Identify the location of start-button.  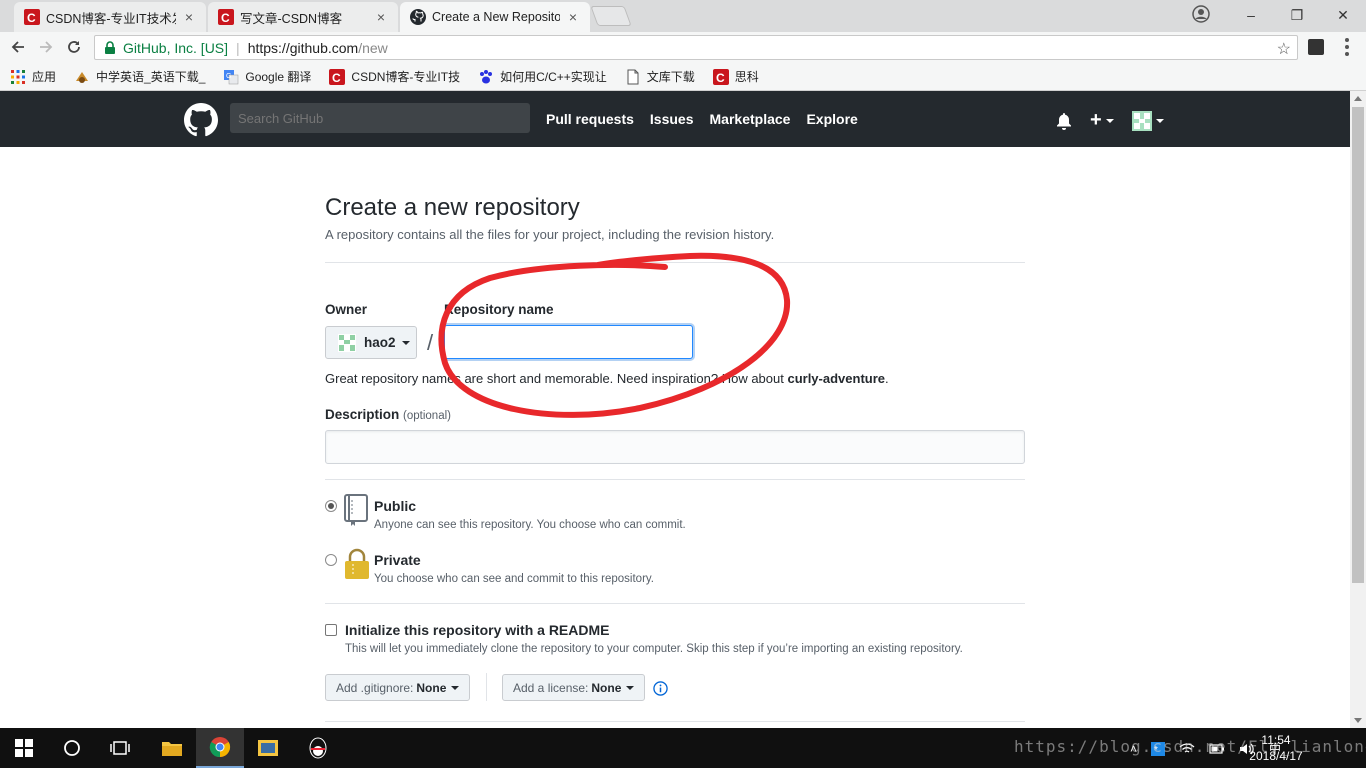
(24, 748).